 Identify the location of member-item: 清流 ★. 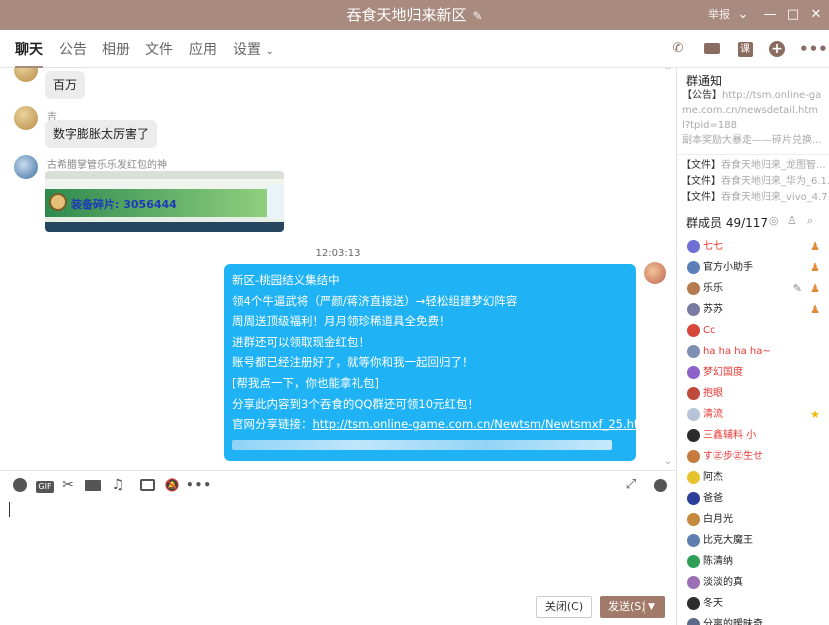
(753, 414).